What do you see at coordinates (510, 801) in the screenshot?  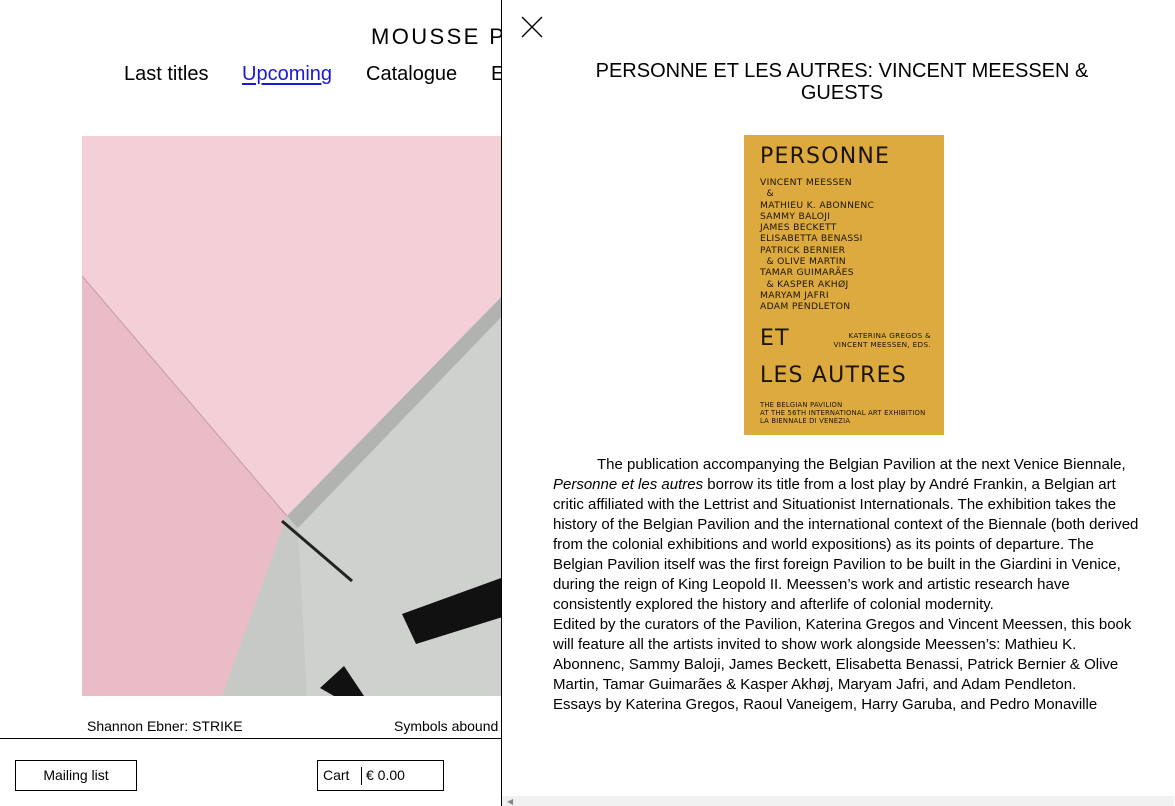 I see `scroll-left-icon: ◀` at bounding box center [510, 801].